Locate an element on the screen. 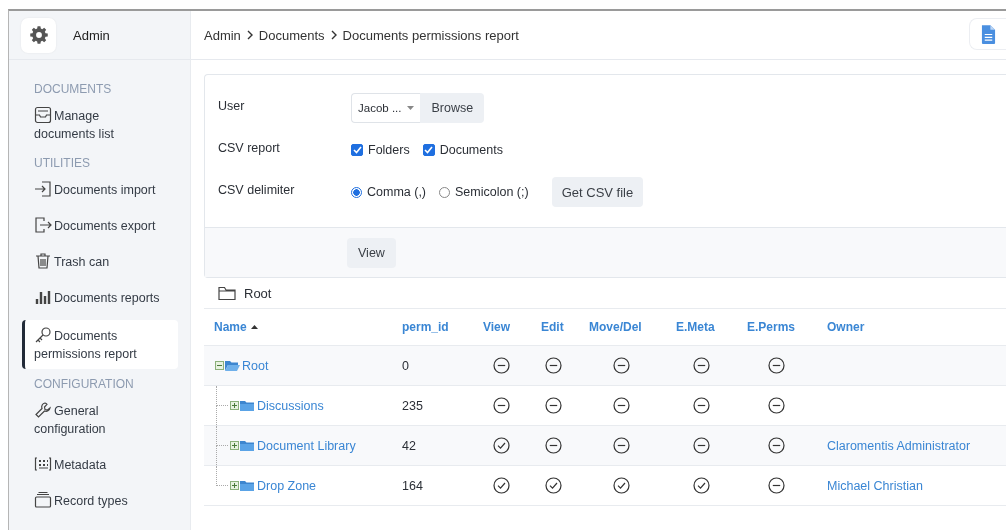 The image size is (1006, 530). column-header: perm_id is located at coordinates (432, 327).